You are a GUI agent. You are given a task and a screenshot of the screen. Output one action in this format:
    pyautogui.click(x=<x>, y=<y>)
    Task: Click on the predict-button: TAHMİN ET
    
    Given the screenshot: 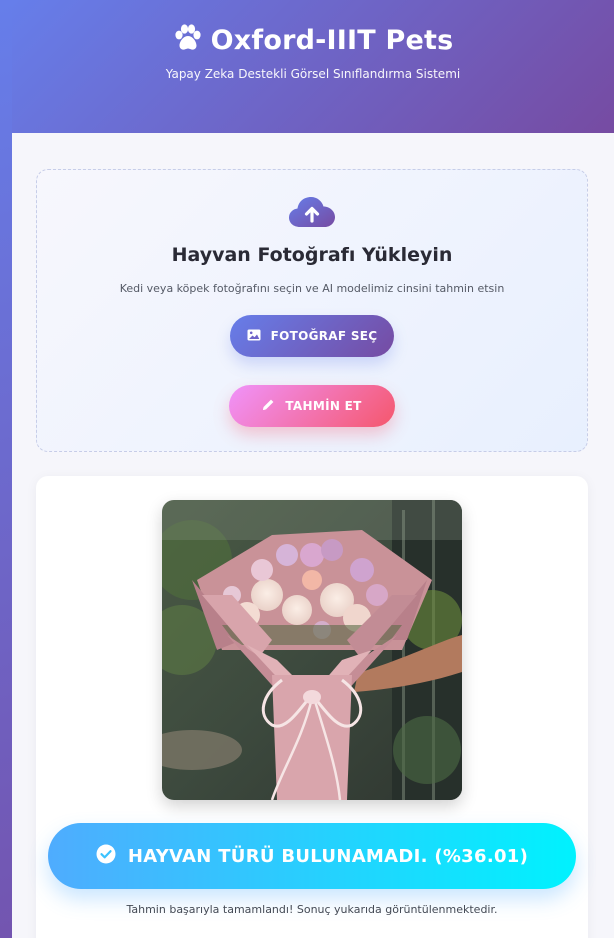 What is the action you would take?
    pyautogui.click(x=312, y=406)
    